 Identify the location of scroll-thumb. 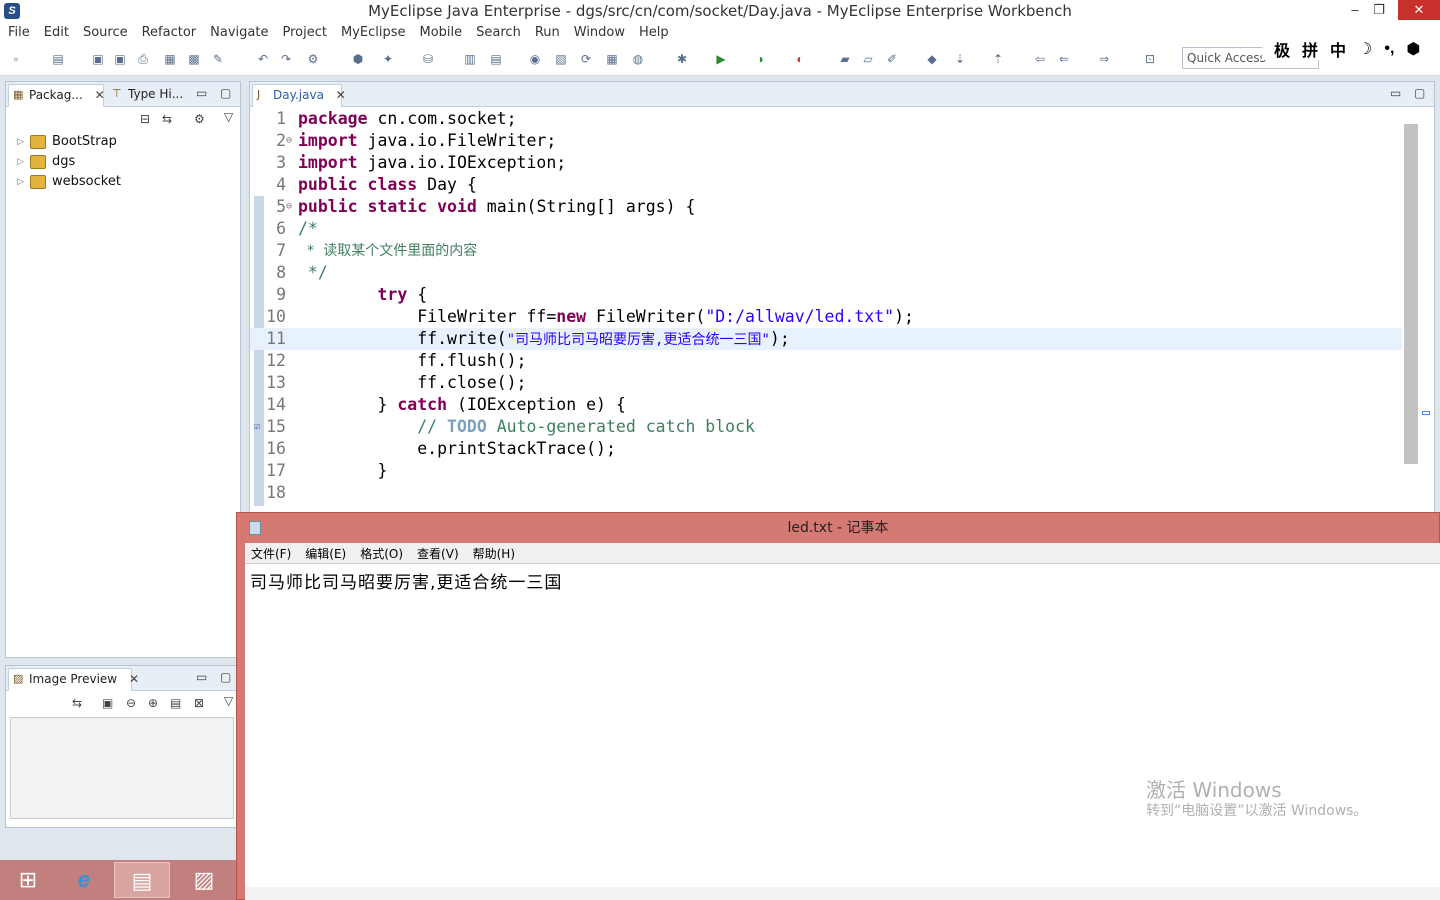
(1411, 294).